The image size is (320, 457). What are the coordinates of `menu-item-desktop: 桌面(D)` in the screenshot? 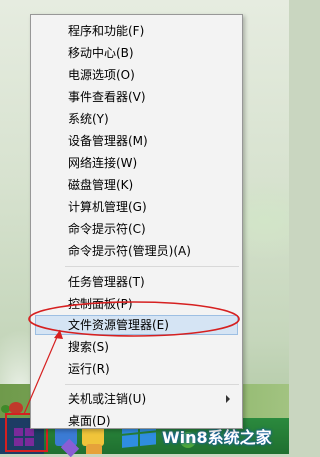 It's located at (136, 421).